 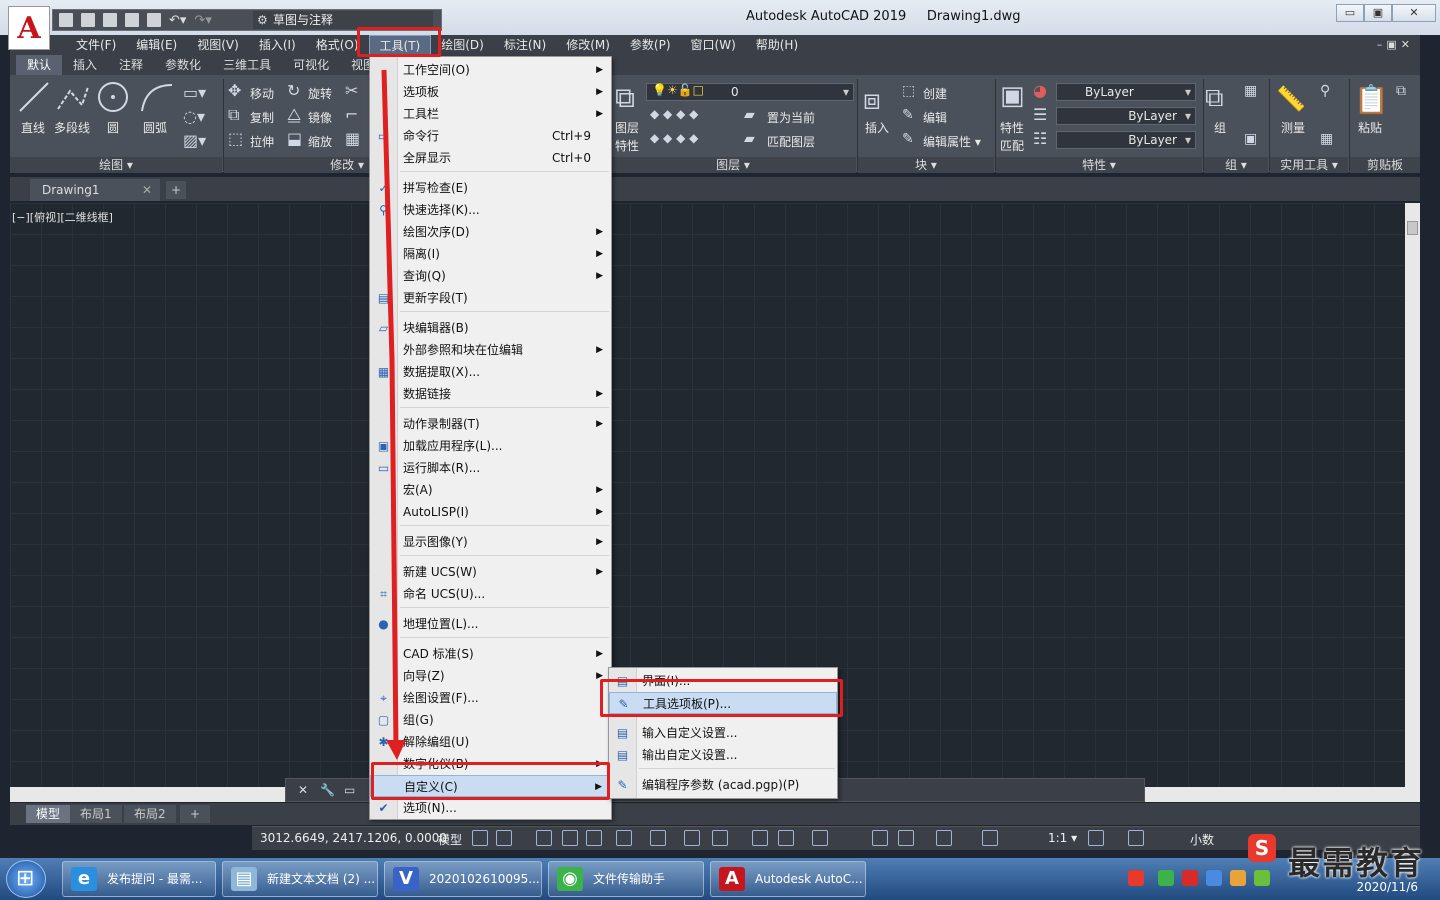 I want to click on insert-block-icon: ⧈, so click(x=872, y=100).